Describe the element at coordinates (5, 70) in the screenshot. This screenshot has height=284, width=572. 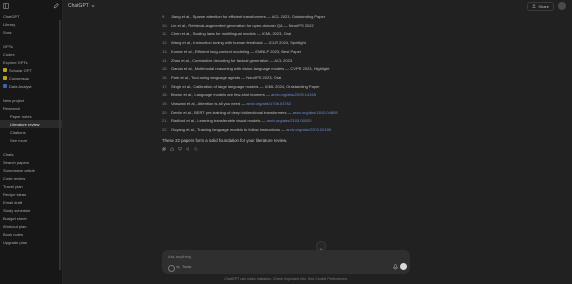
I see `gpt-icon` at that location.